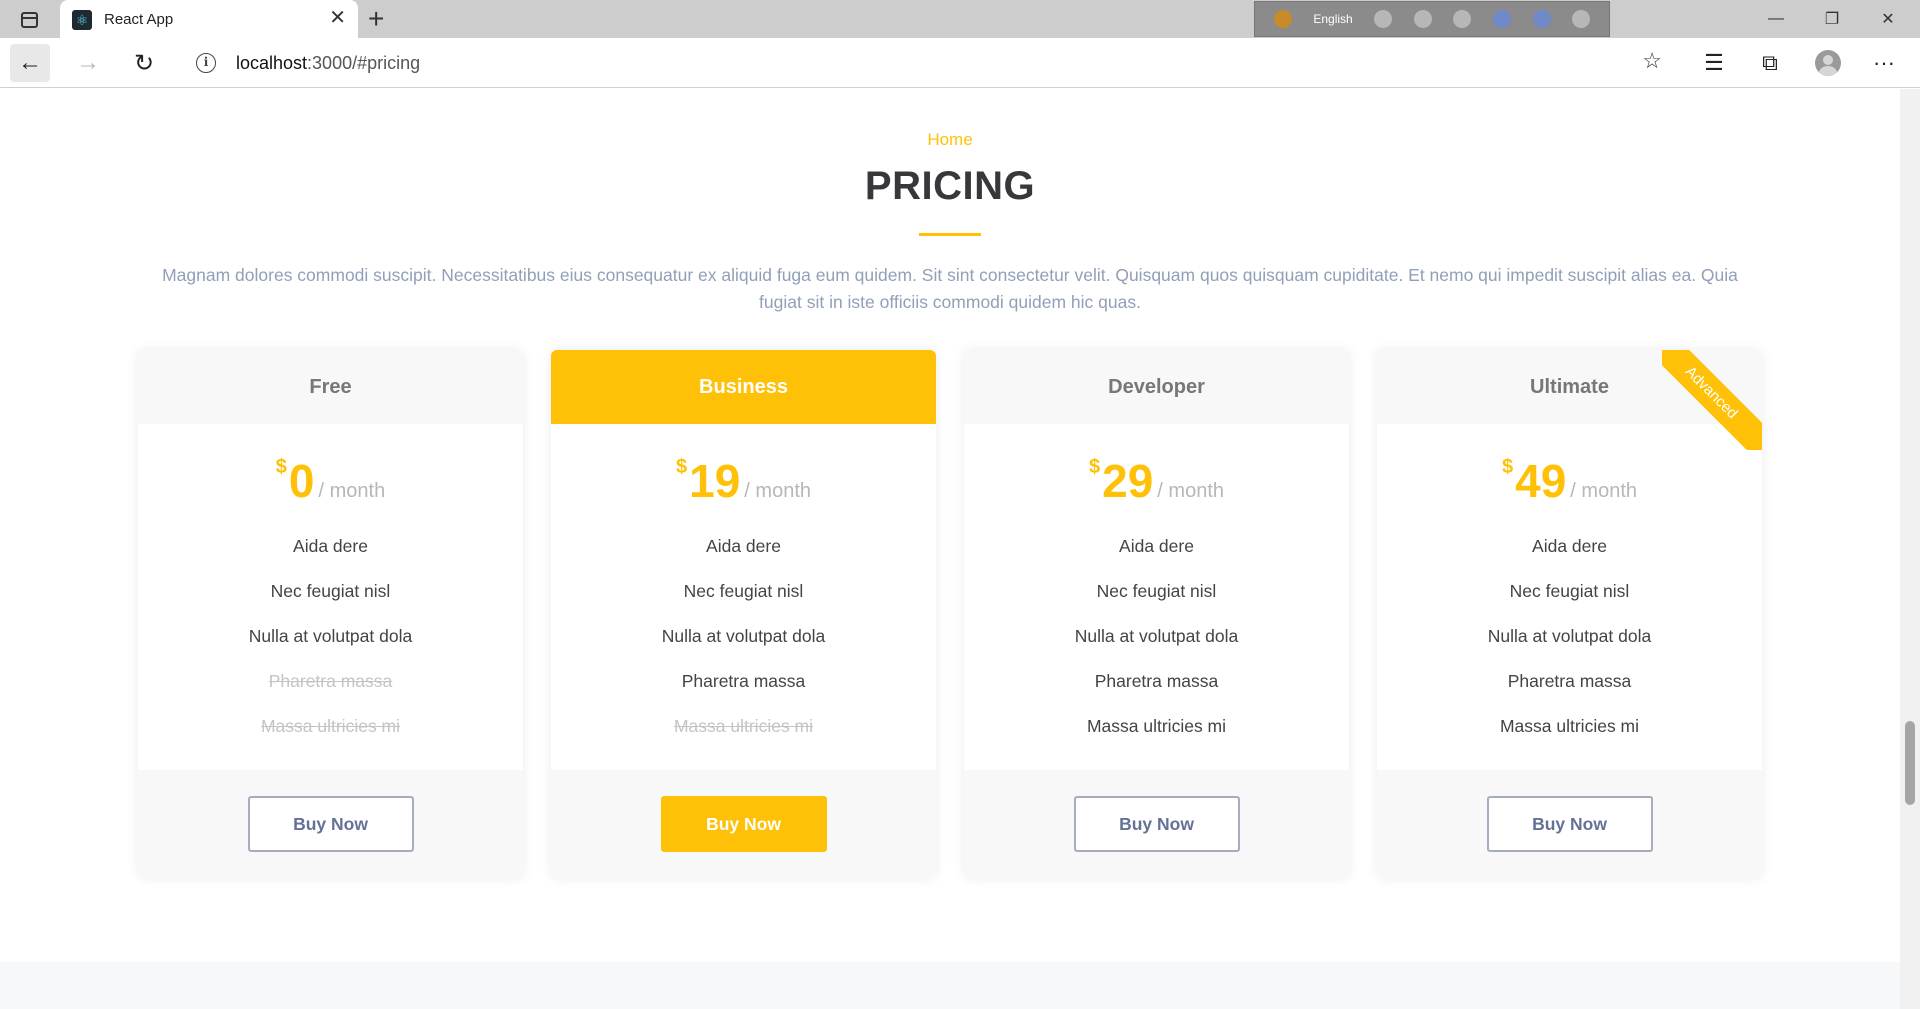 This screenshot has height=1009, width=1920. Describe the element at coordinates (29, 20) in the screenshot. I see `tab-actions-icon` at that location.